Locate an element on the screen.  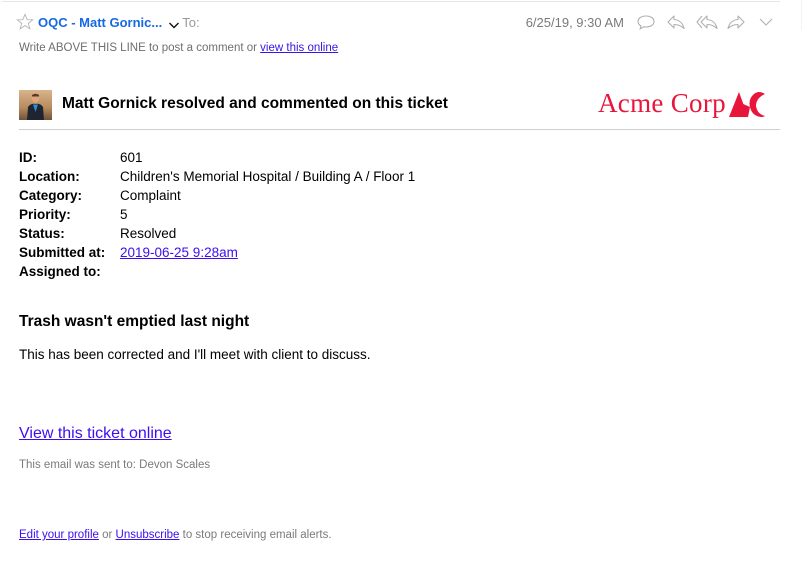
brand-mark-icon is located at coordinates (747, 104).